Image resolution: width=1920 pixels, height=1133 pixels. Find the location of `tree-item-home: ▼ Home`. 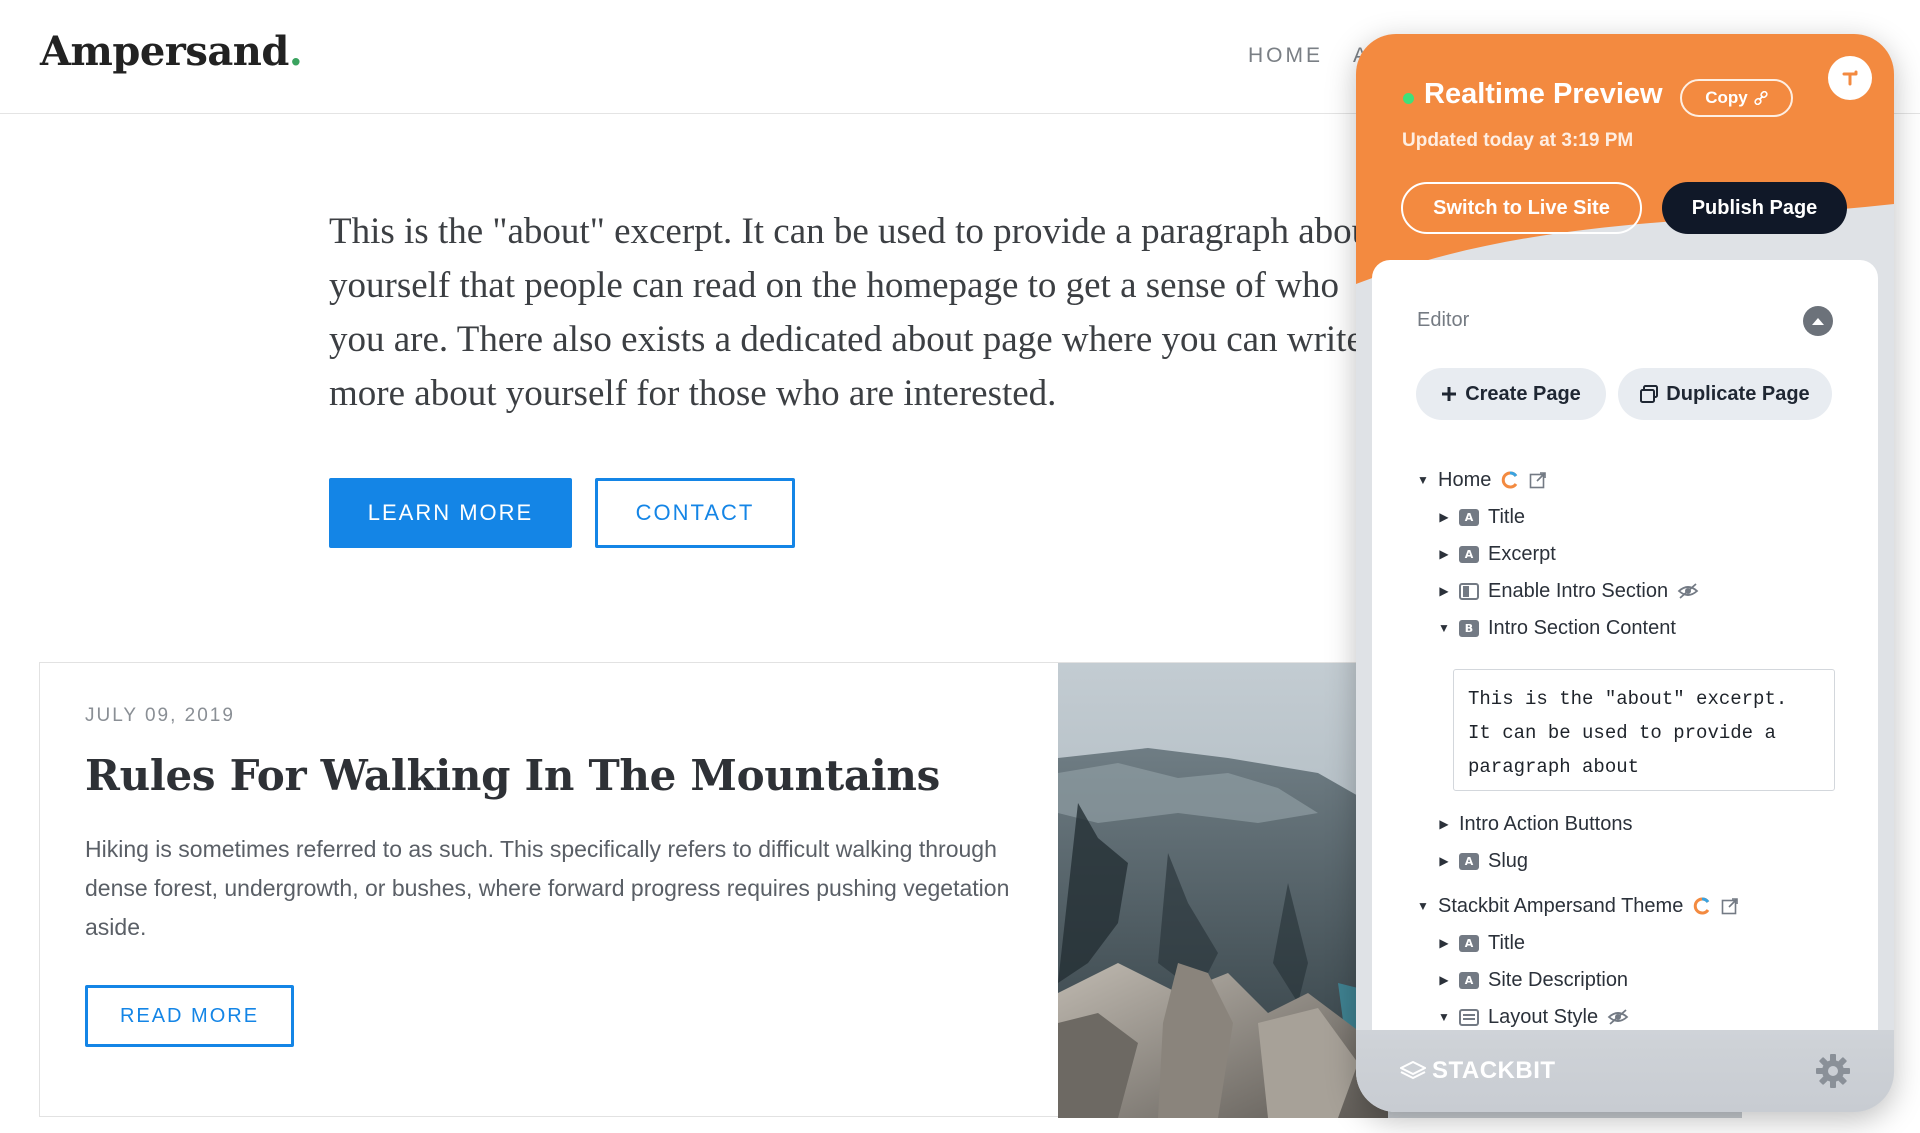

tree-item-home: ▼ Home is located at coordinates (1482, 480).